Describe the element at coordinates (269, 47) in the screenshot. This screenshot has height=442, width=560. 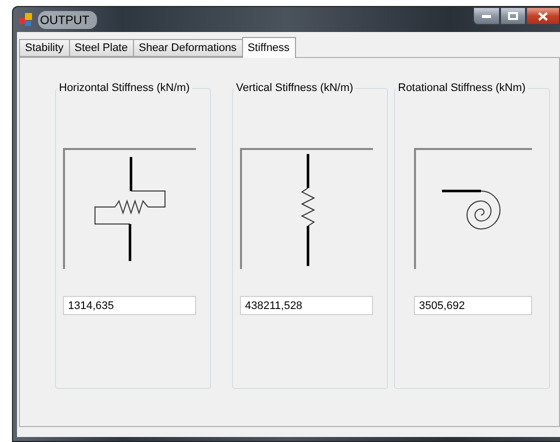
I see `tab: Stiffness` at that location.